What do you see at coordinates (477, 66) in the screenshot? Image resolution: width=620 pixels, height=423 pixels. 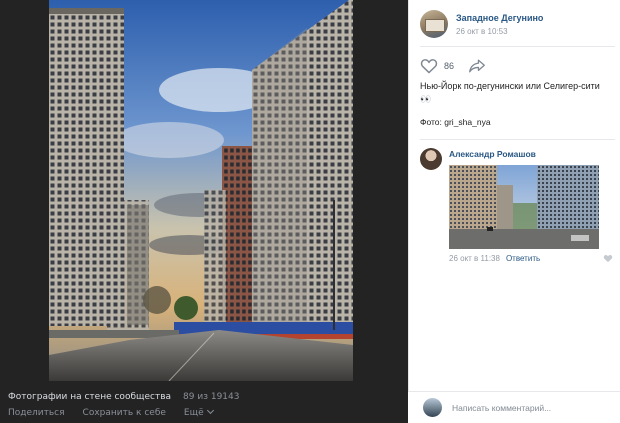 I see `share-arrow-icon` at bounding box center [477, 66].